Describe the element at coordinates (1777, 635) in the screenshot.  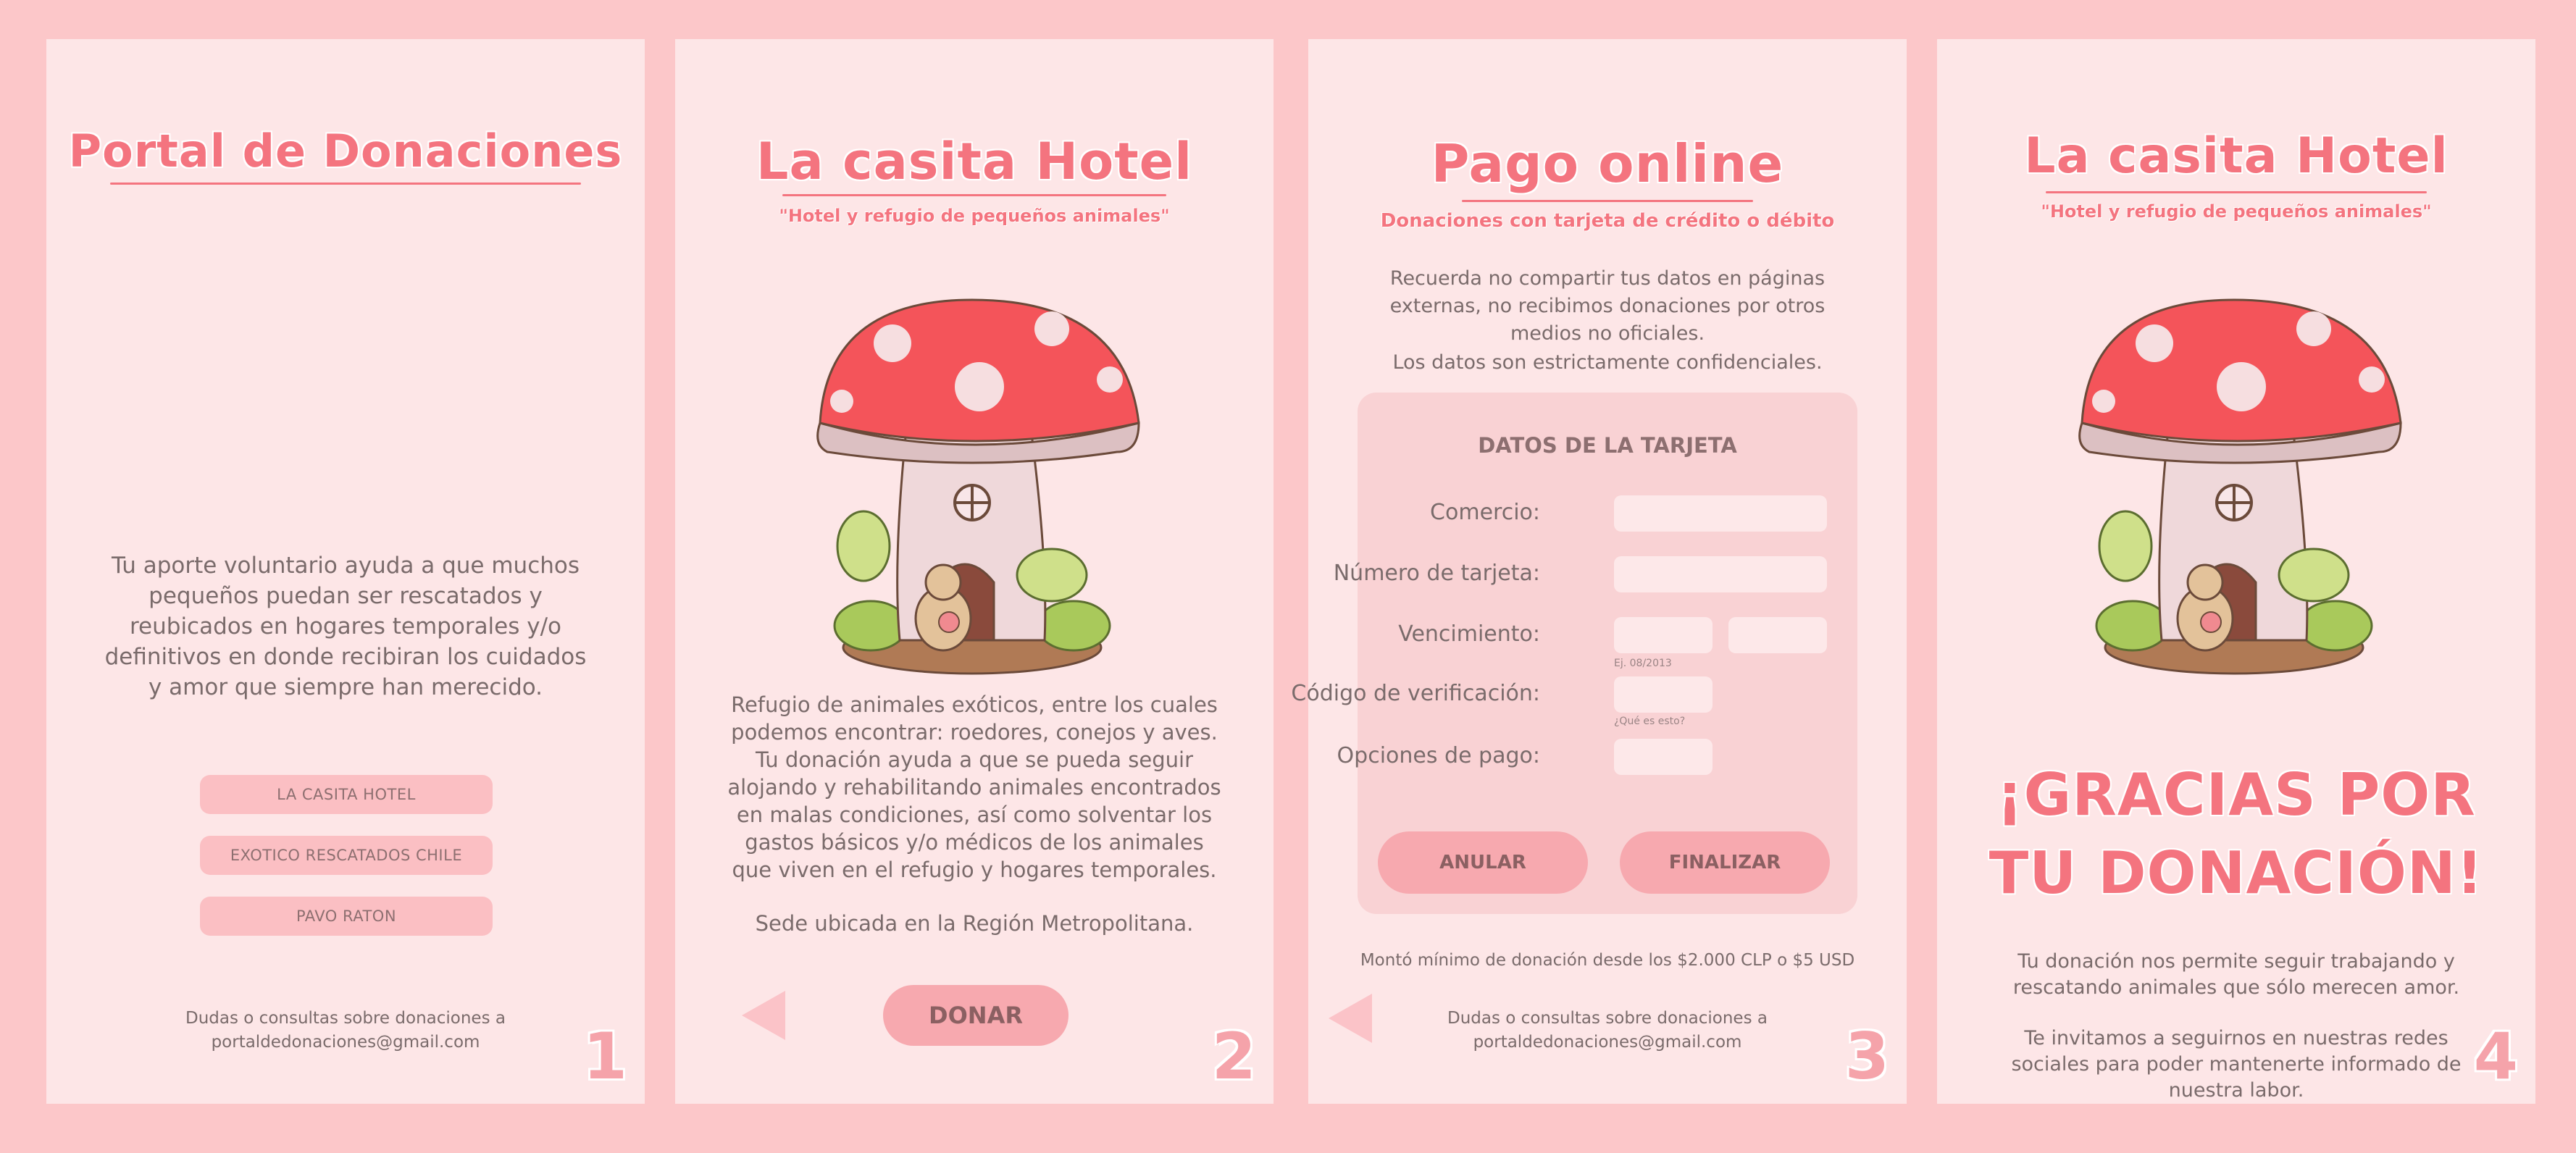
I see `expiration-year-input` at that location.